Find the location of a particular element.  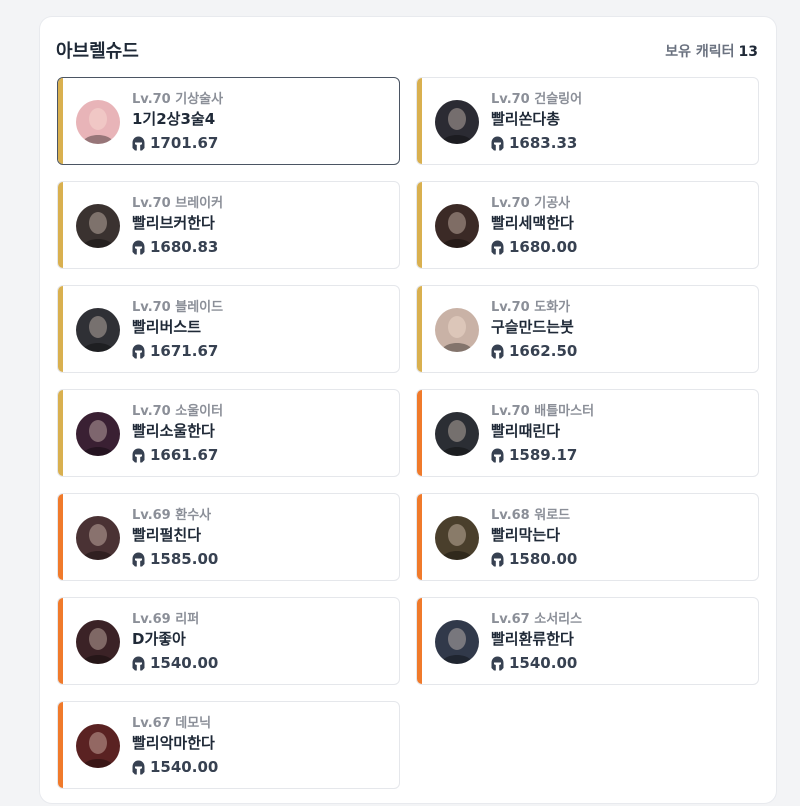

character-name: 빨리막는다 is located at coordinates (526, 535).